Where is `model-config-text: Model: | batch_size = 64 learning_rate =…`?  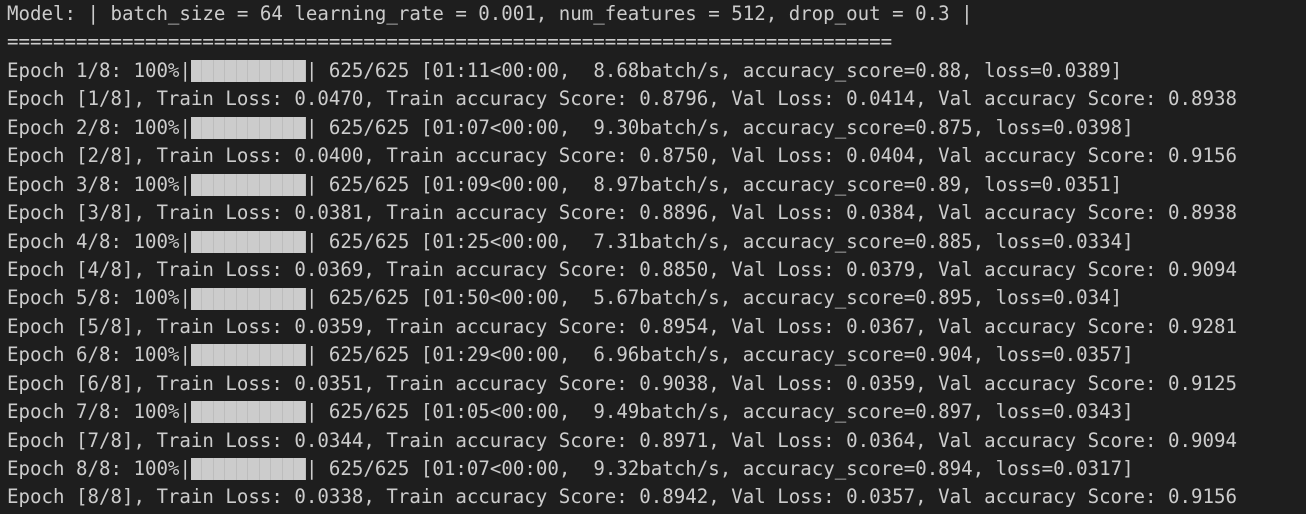
model-config-text: Model: | batch_size = 64 learning_rate =… is located at coordinates (490, 13).